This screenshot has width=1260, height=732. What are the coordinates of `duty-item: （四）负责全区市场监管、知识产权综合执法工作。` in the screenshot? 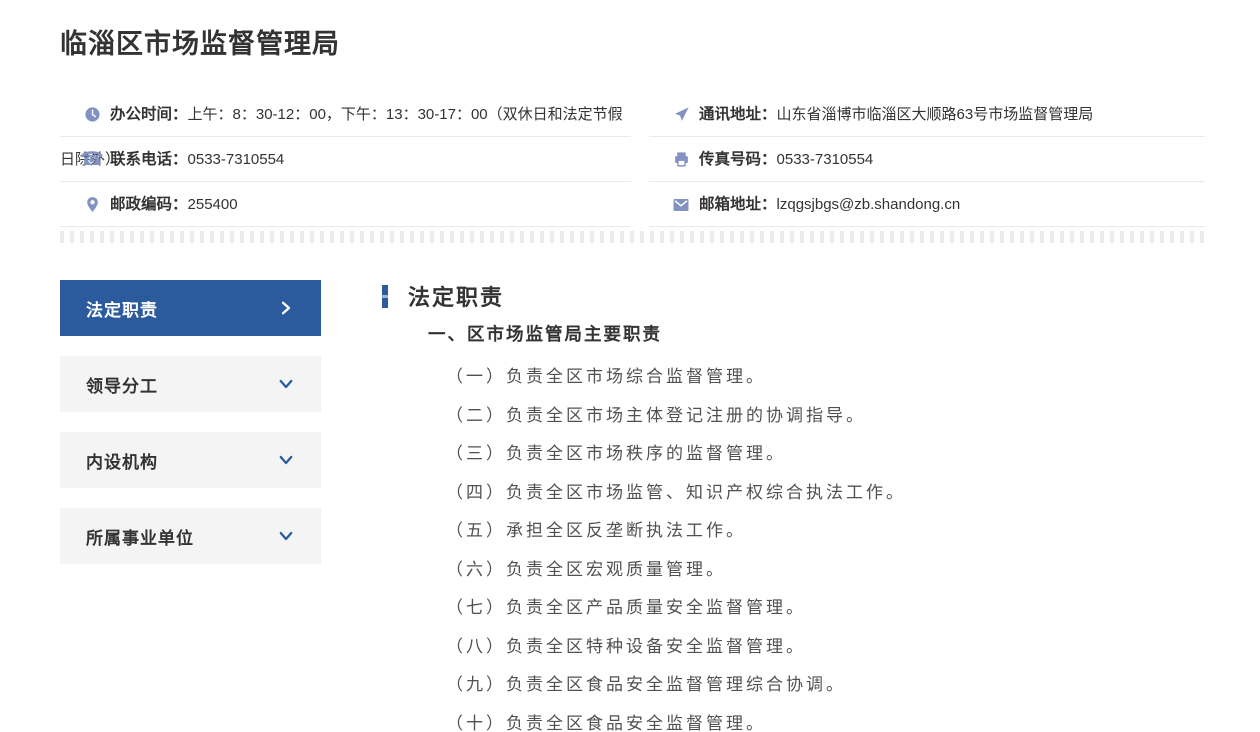 It's located at (676, 492).